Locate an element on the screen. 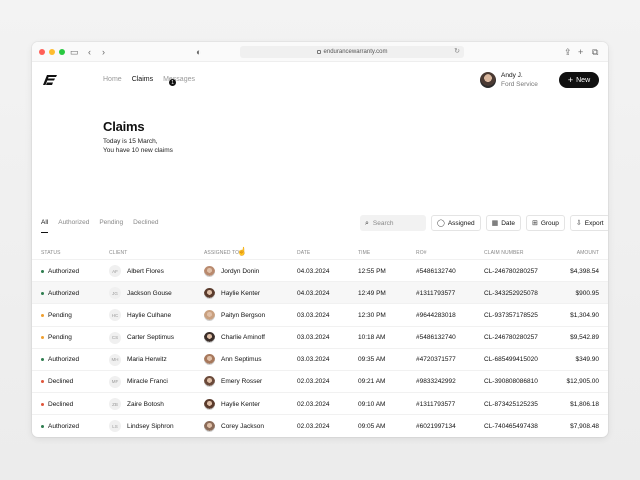  amount-cell: $900.95 is located at coordinates (587, 293).